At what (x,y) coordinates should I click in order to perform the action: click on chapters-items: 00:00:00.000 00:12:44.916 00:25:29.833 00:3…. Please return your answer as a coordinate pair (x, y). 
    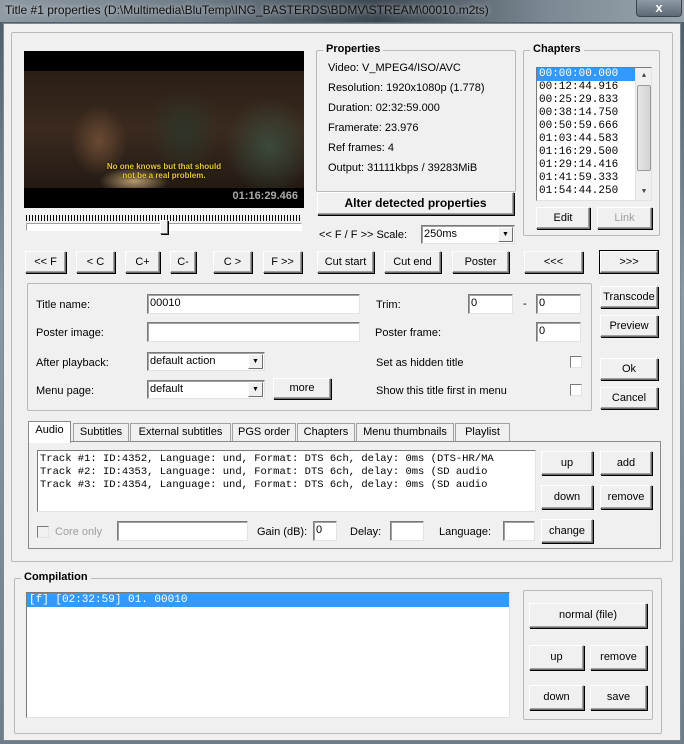
    Looking at the image, I should click on (594, 133).